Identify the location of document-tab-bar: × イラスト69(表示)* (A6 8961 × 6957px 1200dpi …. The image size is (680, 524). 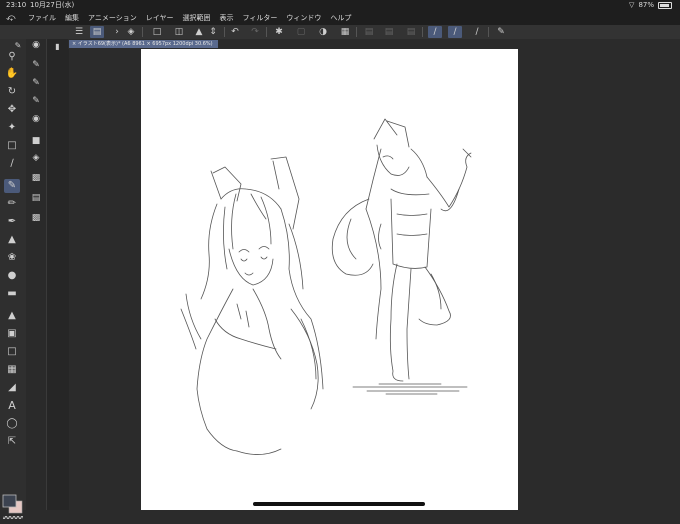
(374, 44).